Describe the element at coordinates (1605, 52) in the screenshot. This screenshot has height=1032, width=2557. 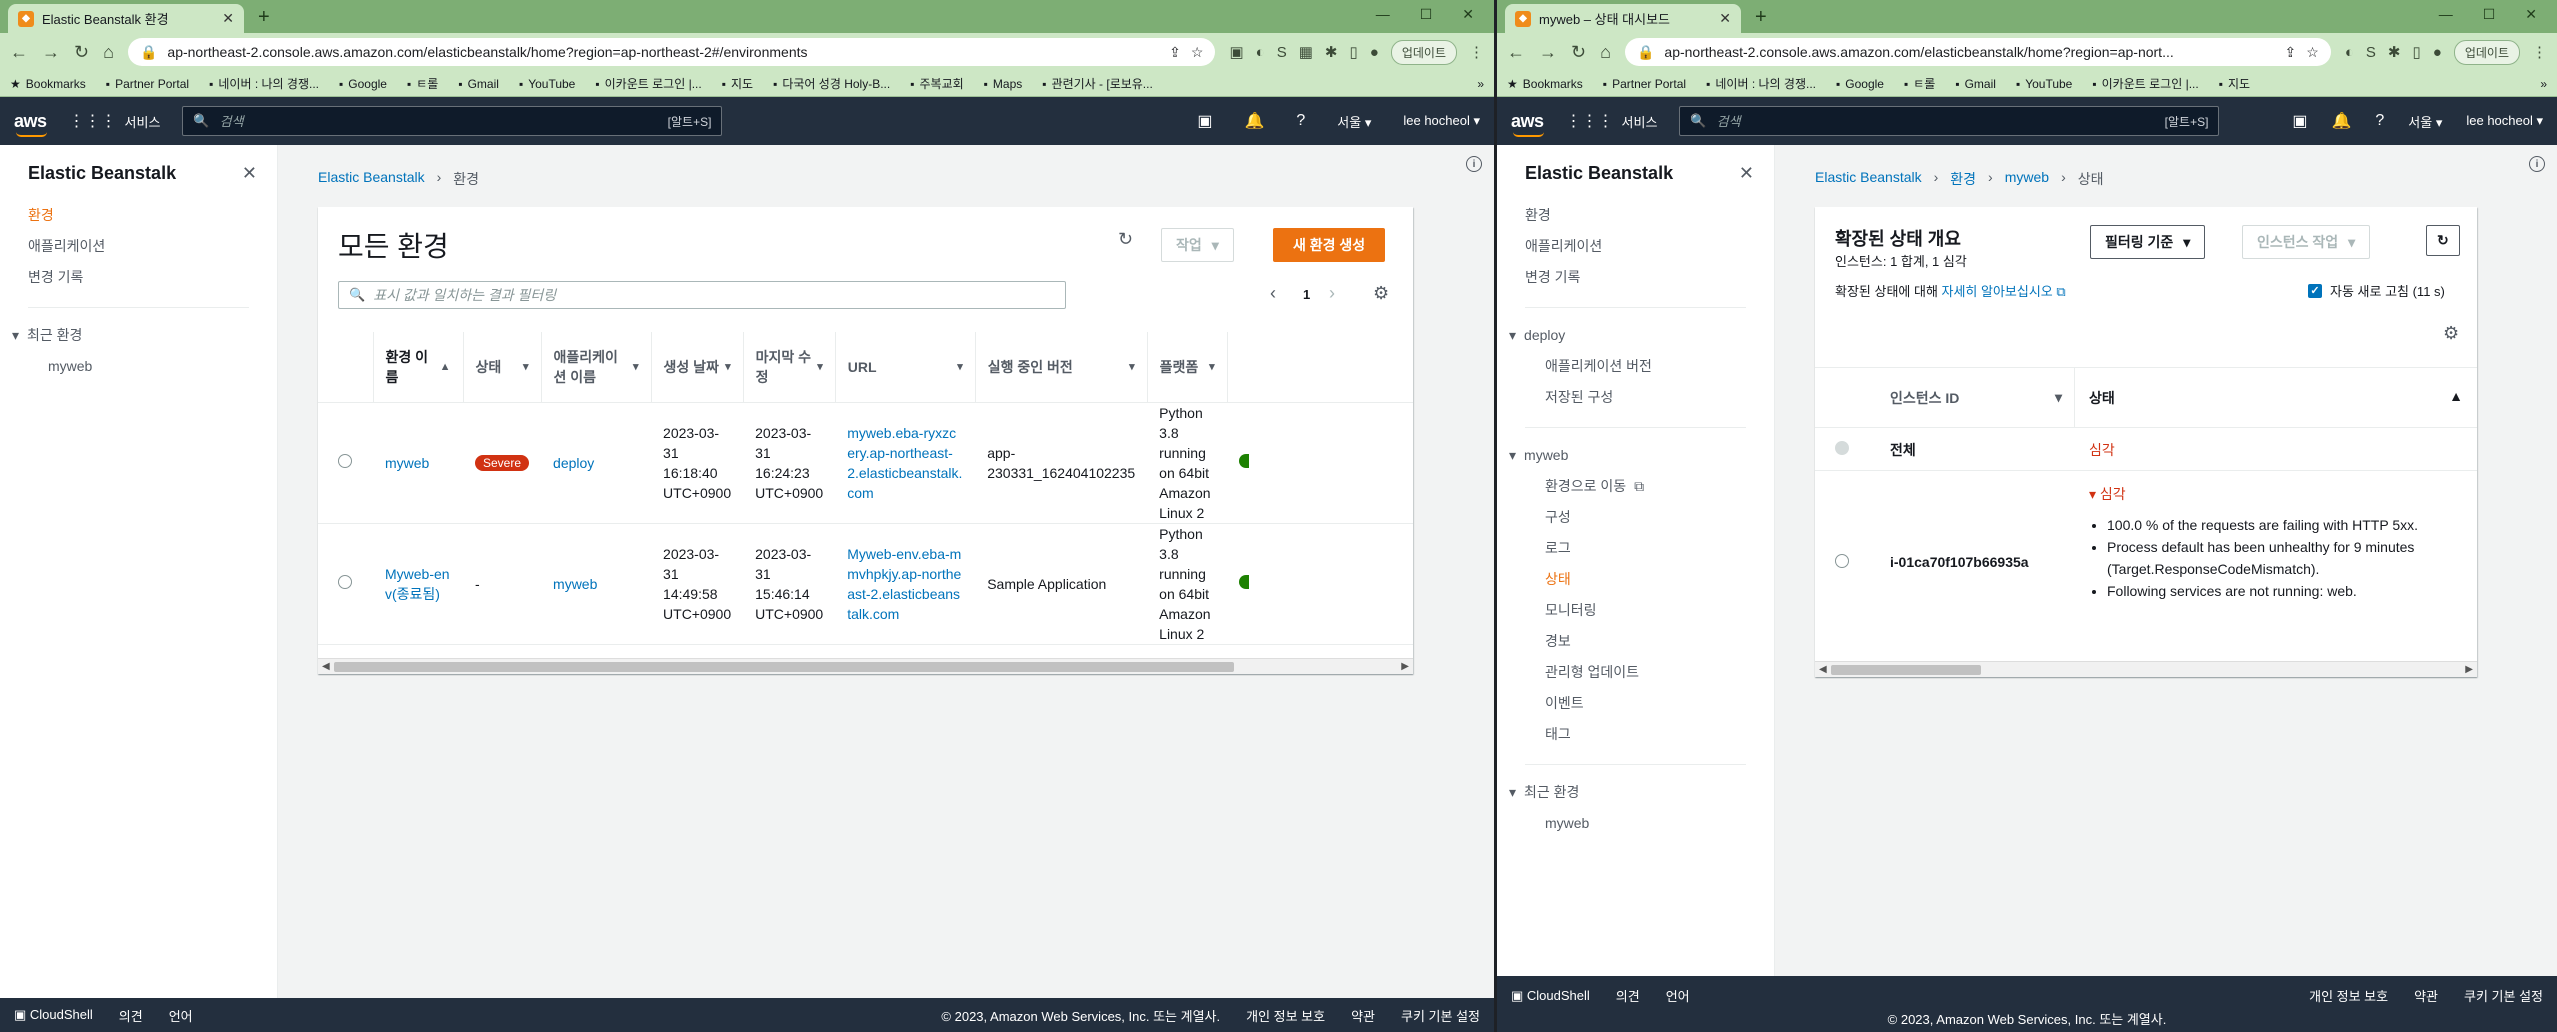
I see `home-icon: ⌂` at that location.